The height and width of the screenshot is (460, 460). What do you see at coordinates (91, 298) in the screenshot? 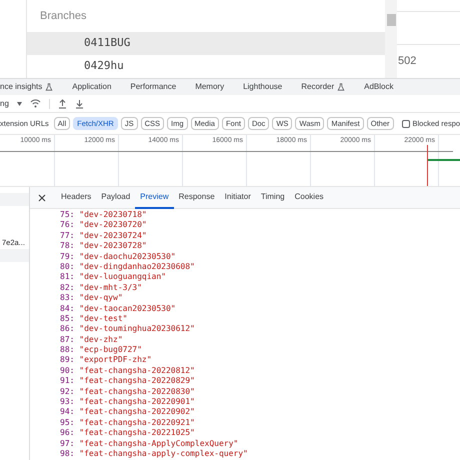
I see `preview-line: 83: "dev-qyw"` at bounding box center [91, 298].